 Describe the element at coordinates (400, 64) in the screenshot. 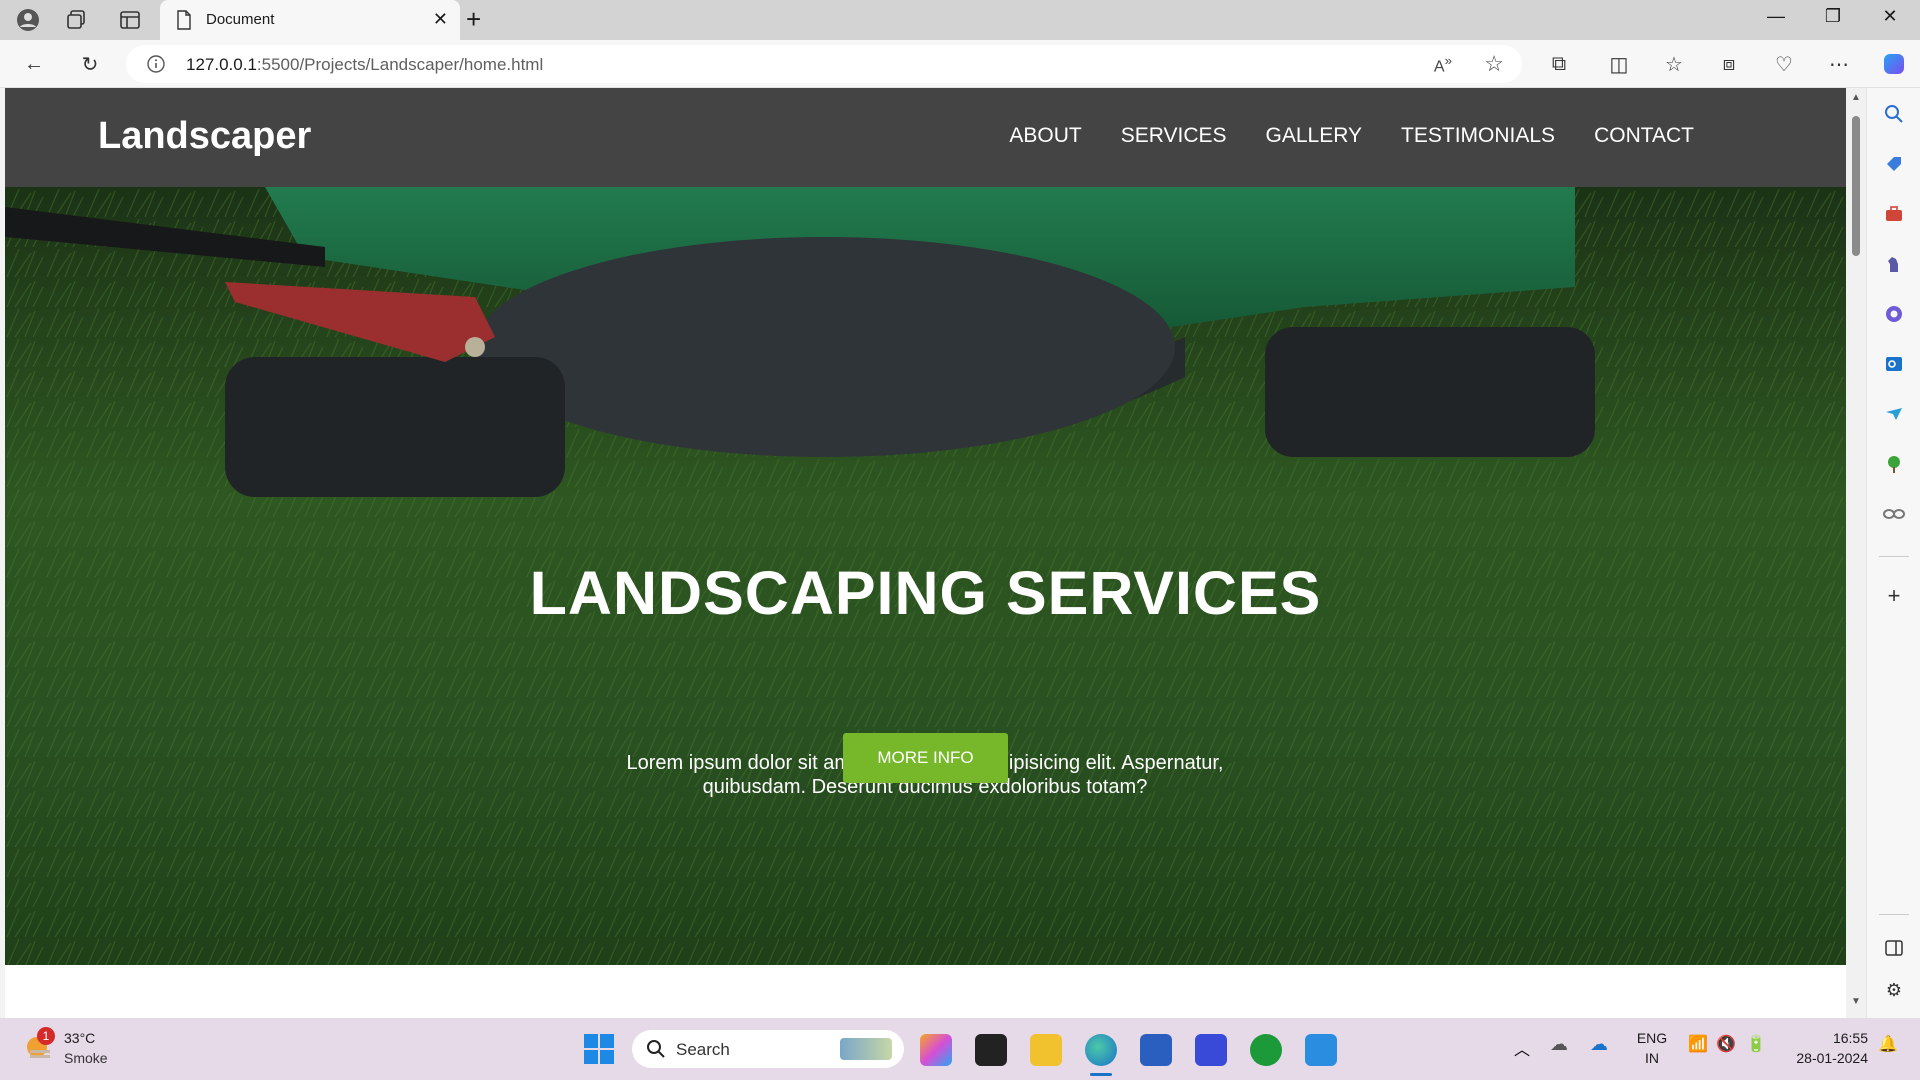

I see `url-path: :5500/Projects/Landscaper/home.html` at that location.